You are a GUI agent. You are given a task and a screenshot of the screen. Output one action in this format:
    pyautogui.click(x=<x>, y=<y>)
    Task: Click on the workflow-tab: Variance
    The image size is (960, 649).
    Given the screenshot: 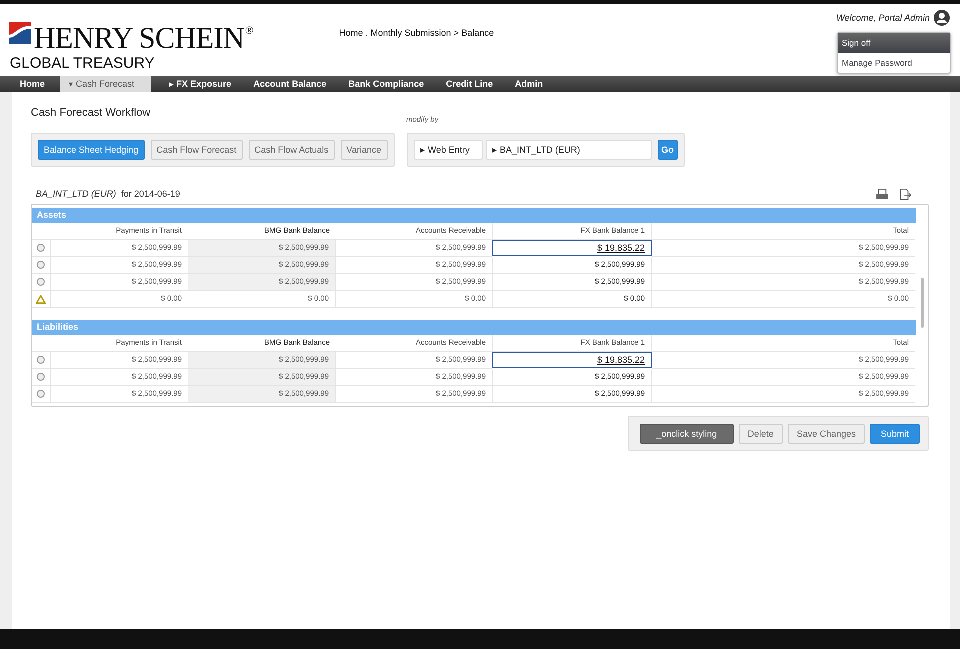 What is the action you would take?
    pyautogui.click(x=364, y=150)
    